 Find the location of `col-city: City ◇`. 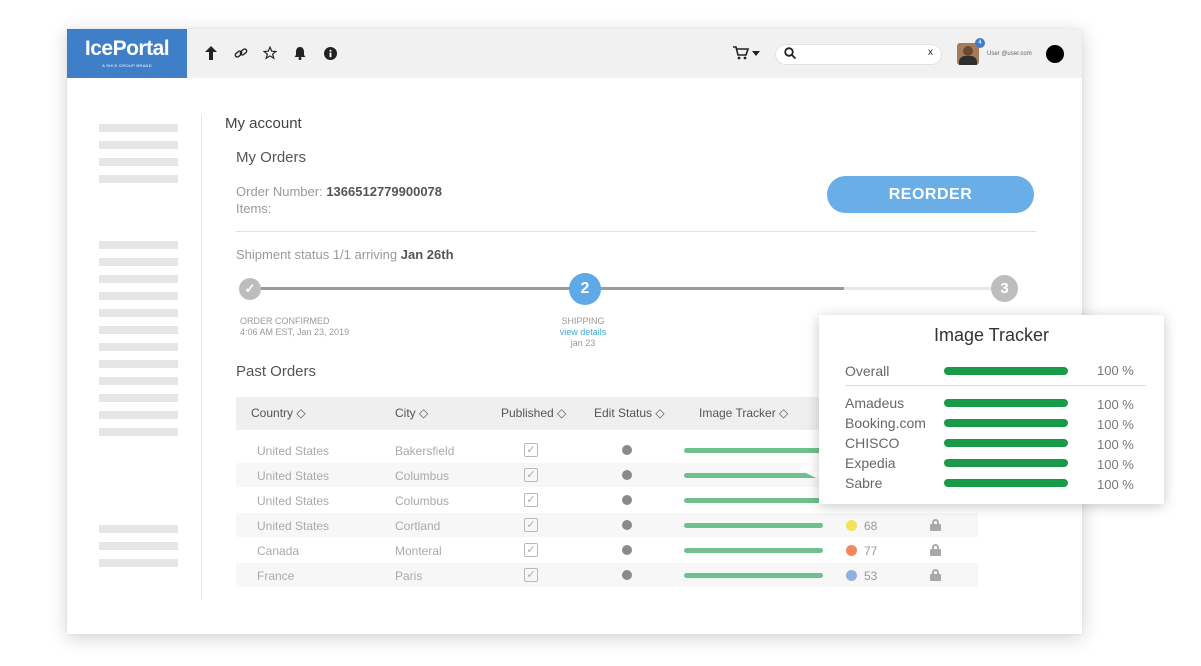

col-city: City ◇ is located at coordinates (411, 413).